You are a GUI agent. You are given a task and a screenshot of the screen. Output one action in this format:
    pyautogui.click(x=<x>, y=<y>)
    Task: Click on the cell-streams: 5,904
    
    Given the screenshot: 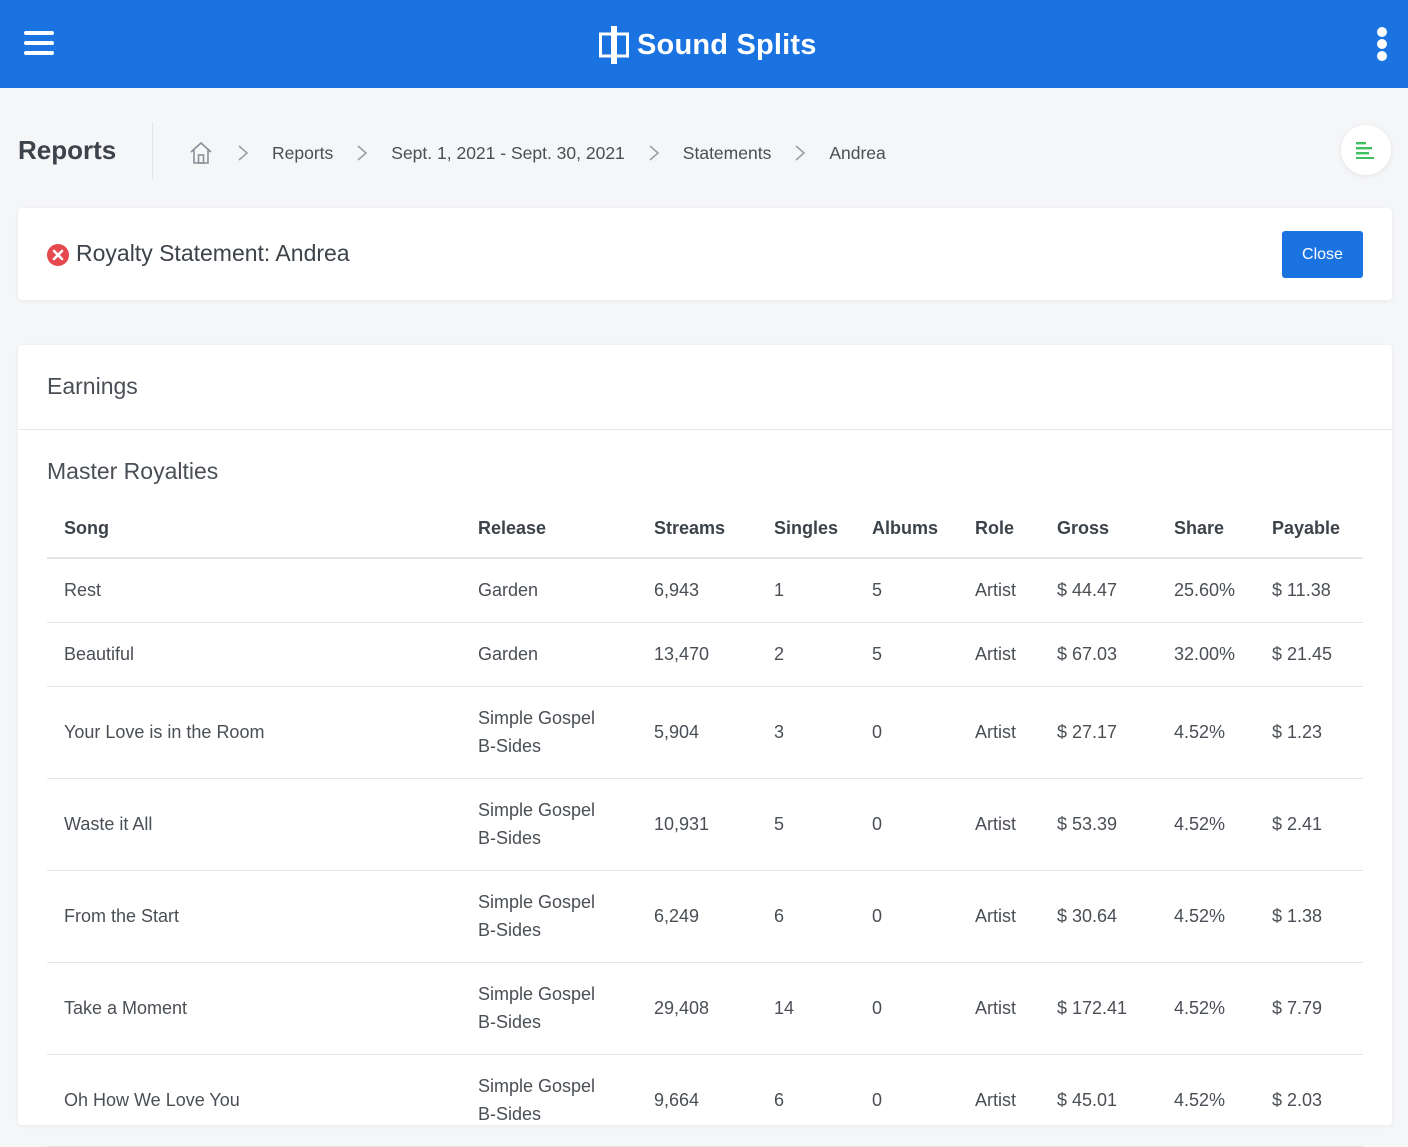 What is the action you would take?
    pyautogui.click(x=697, y=732)
    